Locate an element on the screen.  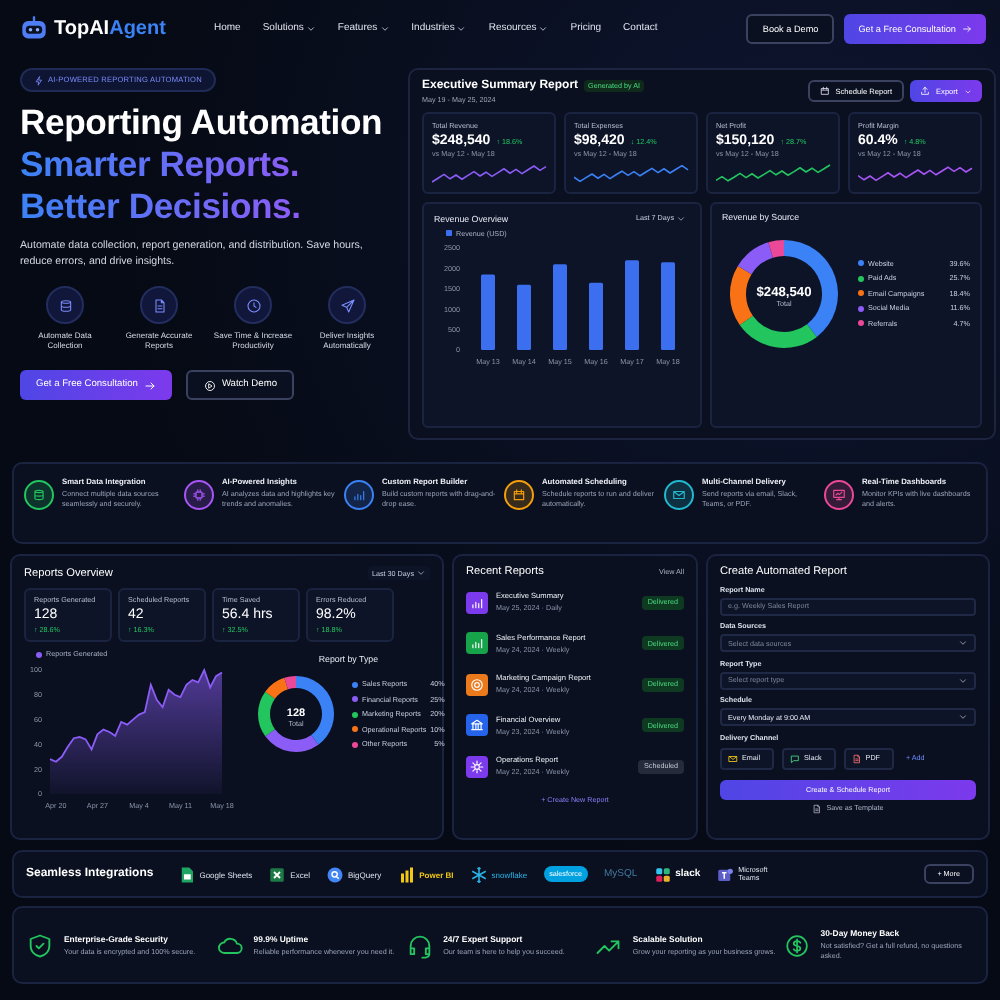
grid-icon is located at coordinates (662, 874).